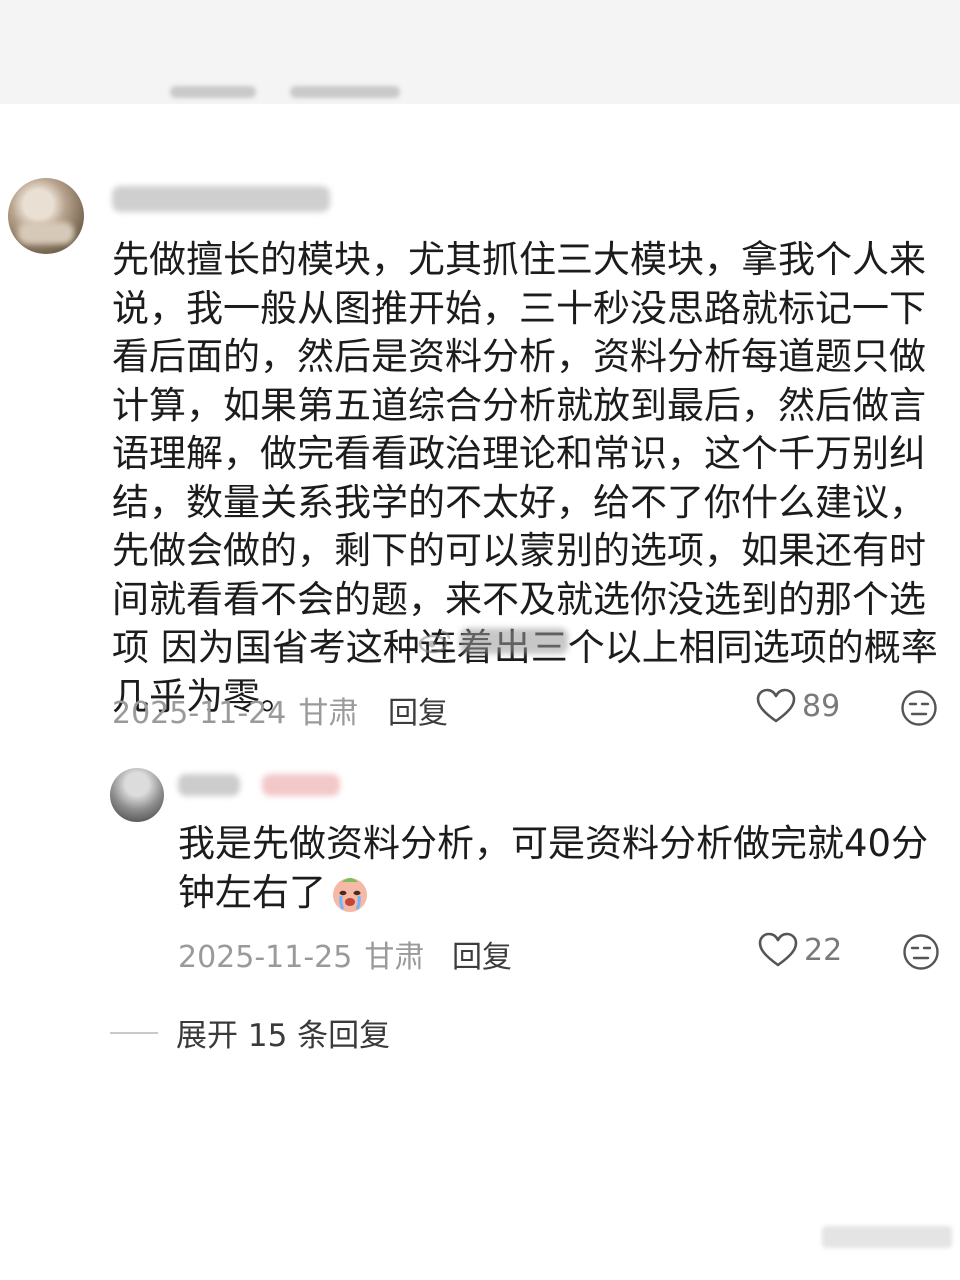 This screenshot has height=1280, width=960. What do you see at coordinates (394, 957) in the screenshot?
I see `reply-location: 甘肃` at bounding box center [394, 957].